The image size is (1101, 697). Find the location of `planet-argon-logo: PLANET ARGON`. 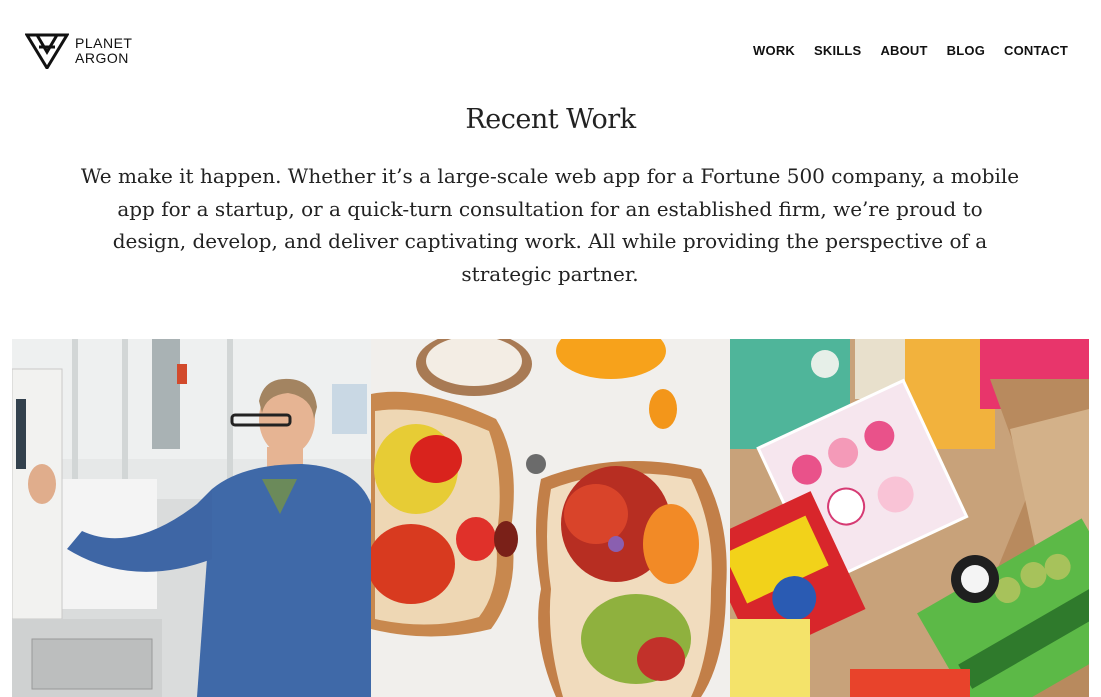

planet-argon-logo: PLANET ARGON is located at coordinates (78, 51).